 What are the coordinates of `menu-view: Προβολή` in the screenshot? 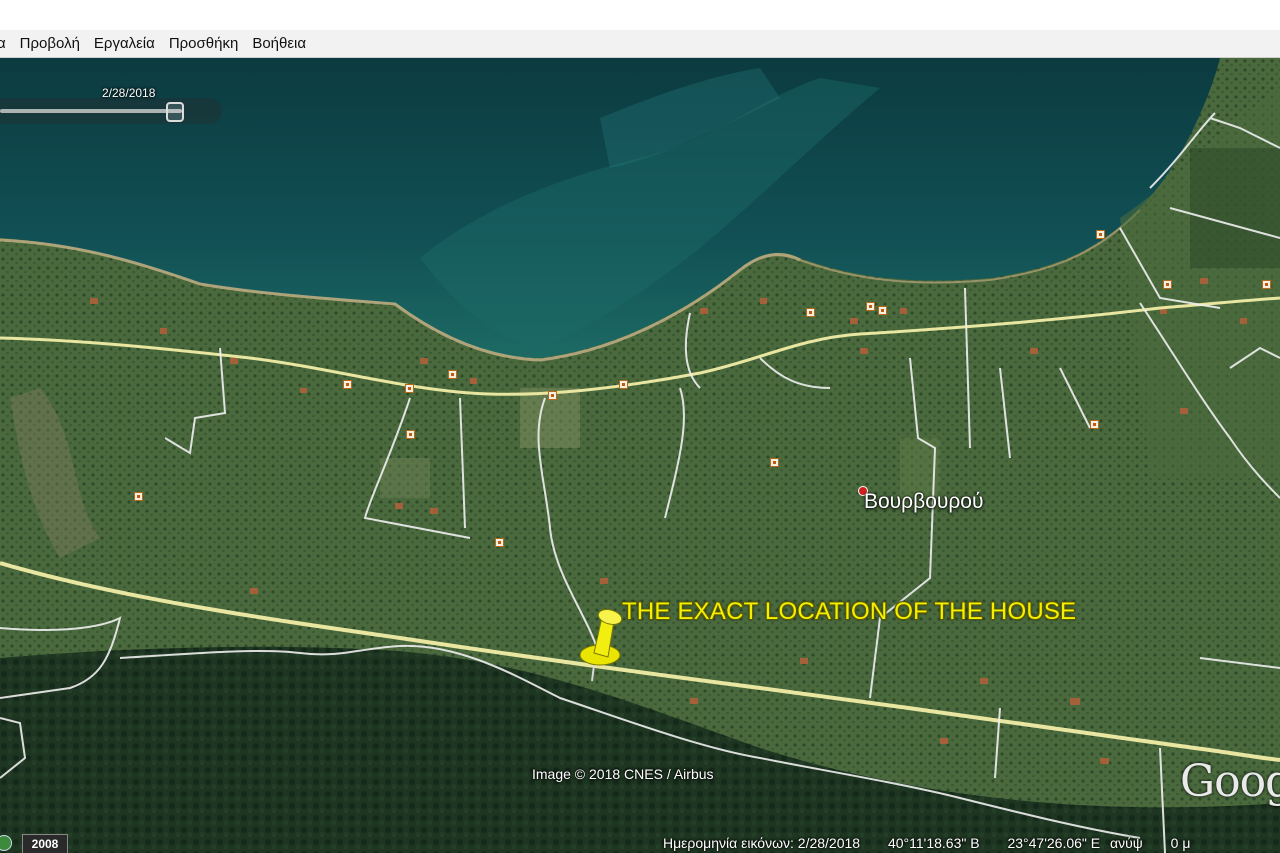 It's located at (50, 43).